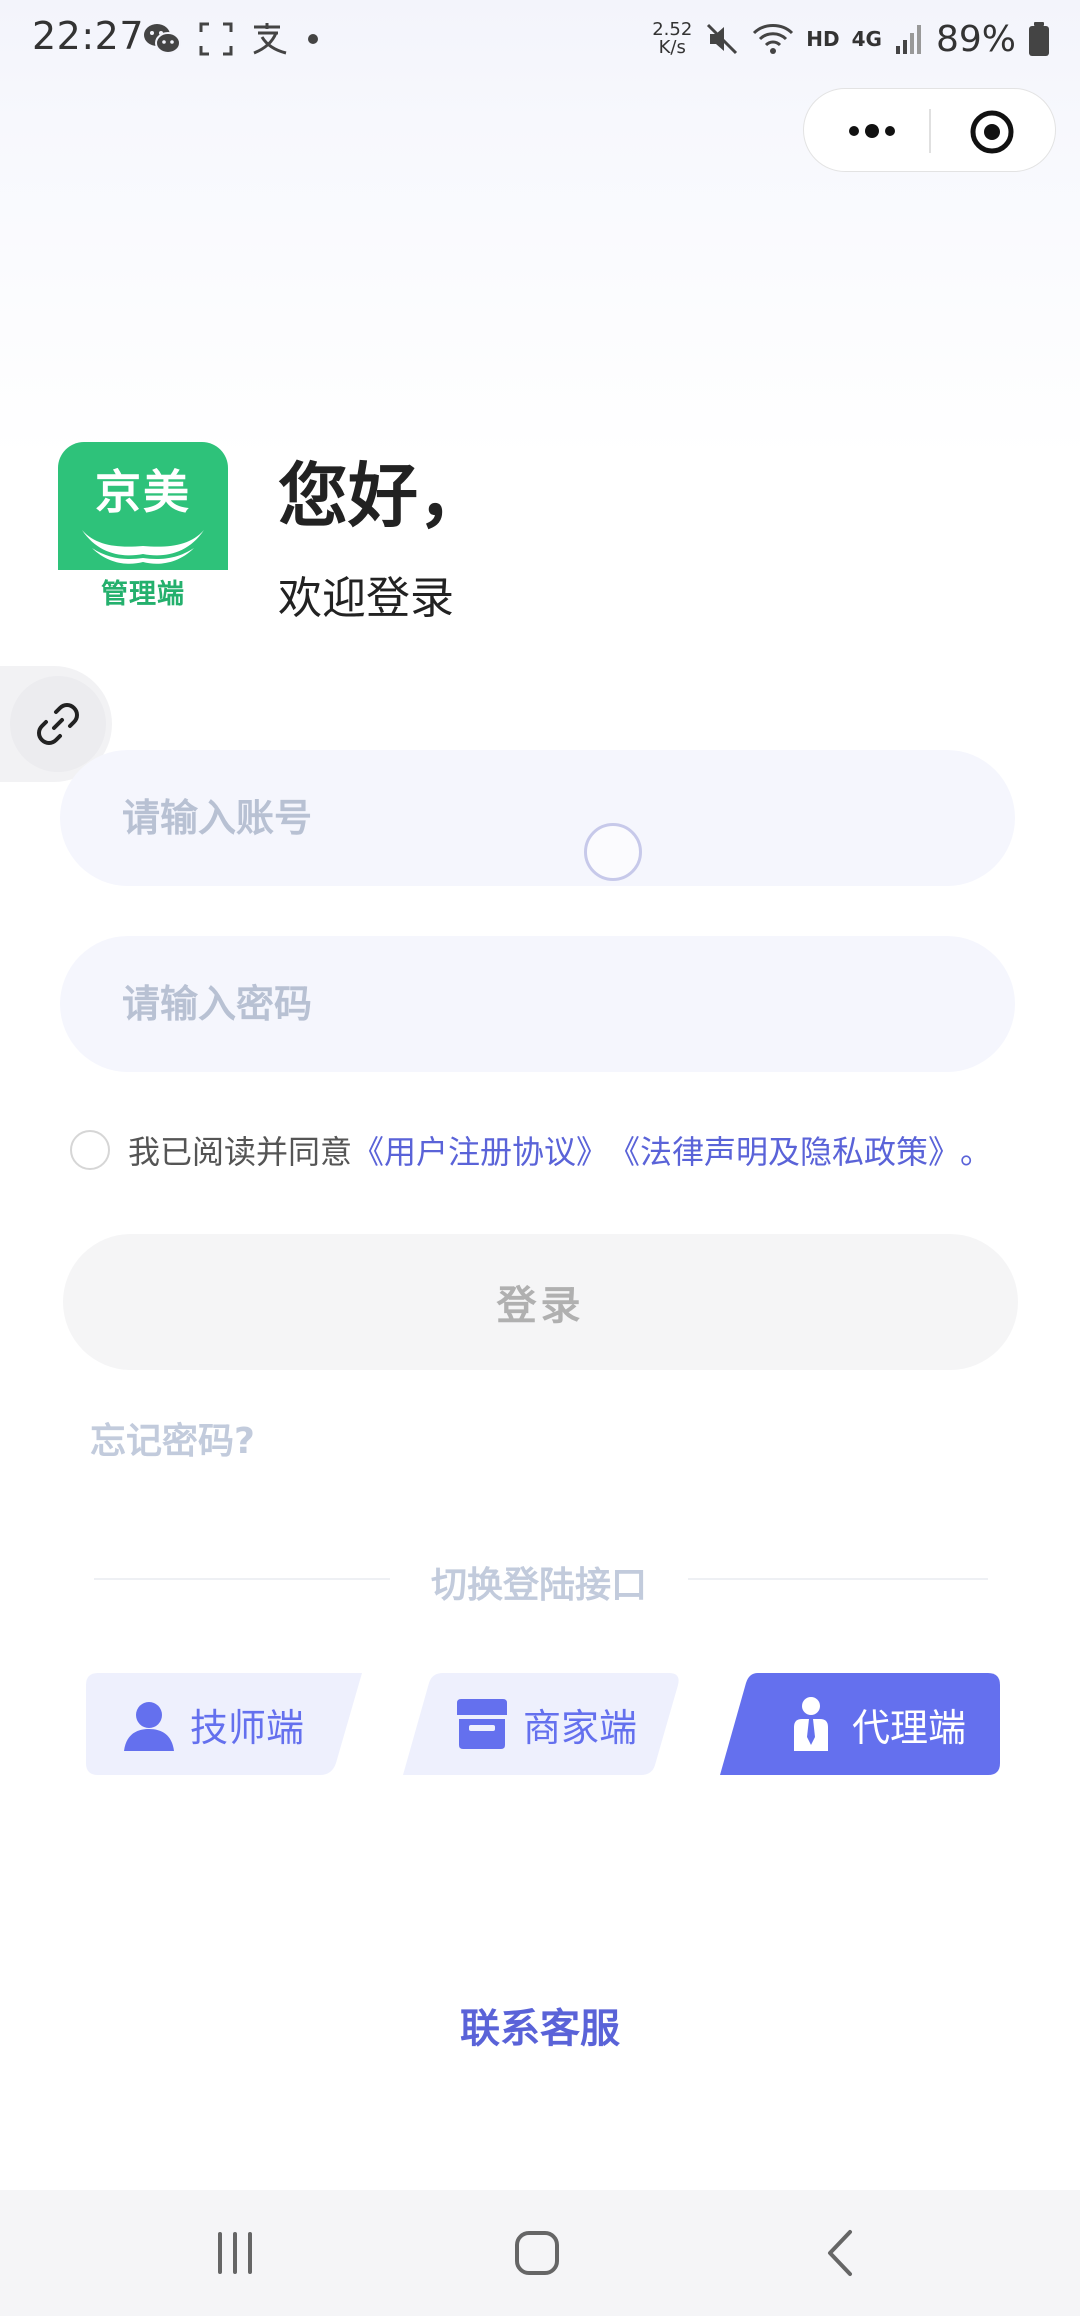 The height and width of the screenshot is (2316, 1080). Describe the element at coordinates (143, 528) in the screenshot. I see `app-logo: 京美 管理端` at that location.